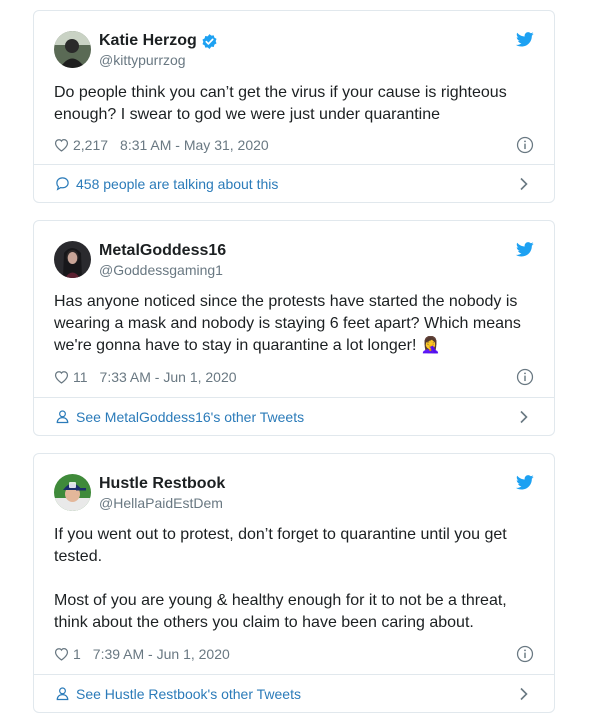 The height and width of the screenshot is (719, 590). What do you see at coordinates (168, 377) in the screenshot?
I see `timestamp: 7:33 AM - Jun 1, 2020` at bounding box center [168, 377].